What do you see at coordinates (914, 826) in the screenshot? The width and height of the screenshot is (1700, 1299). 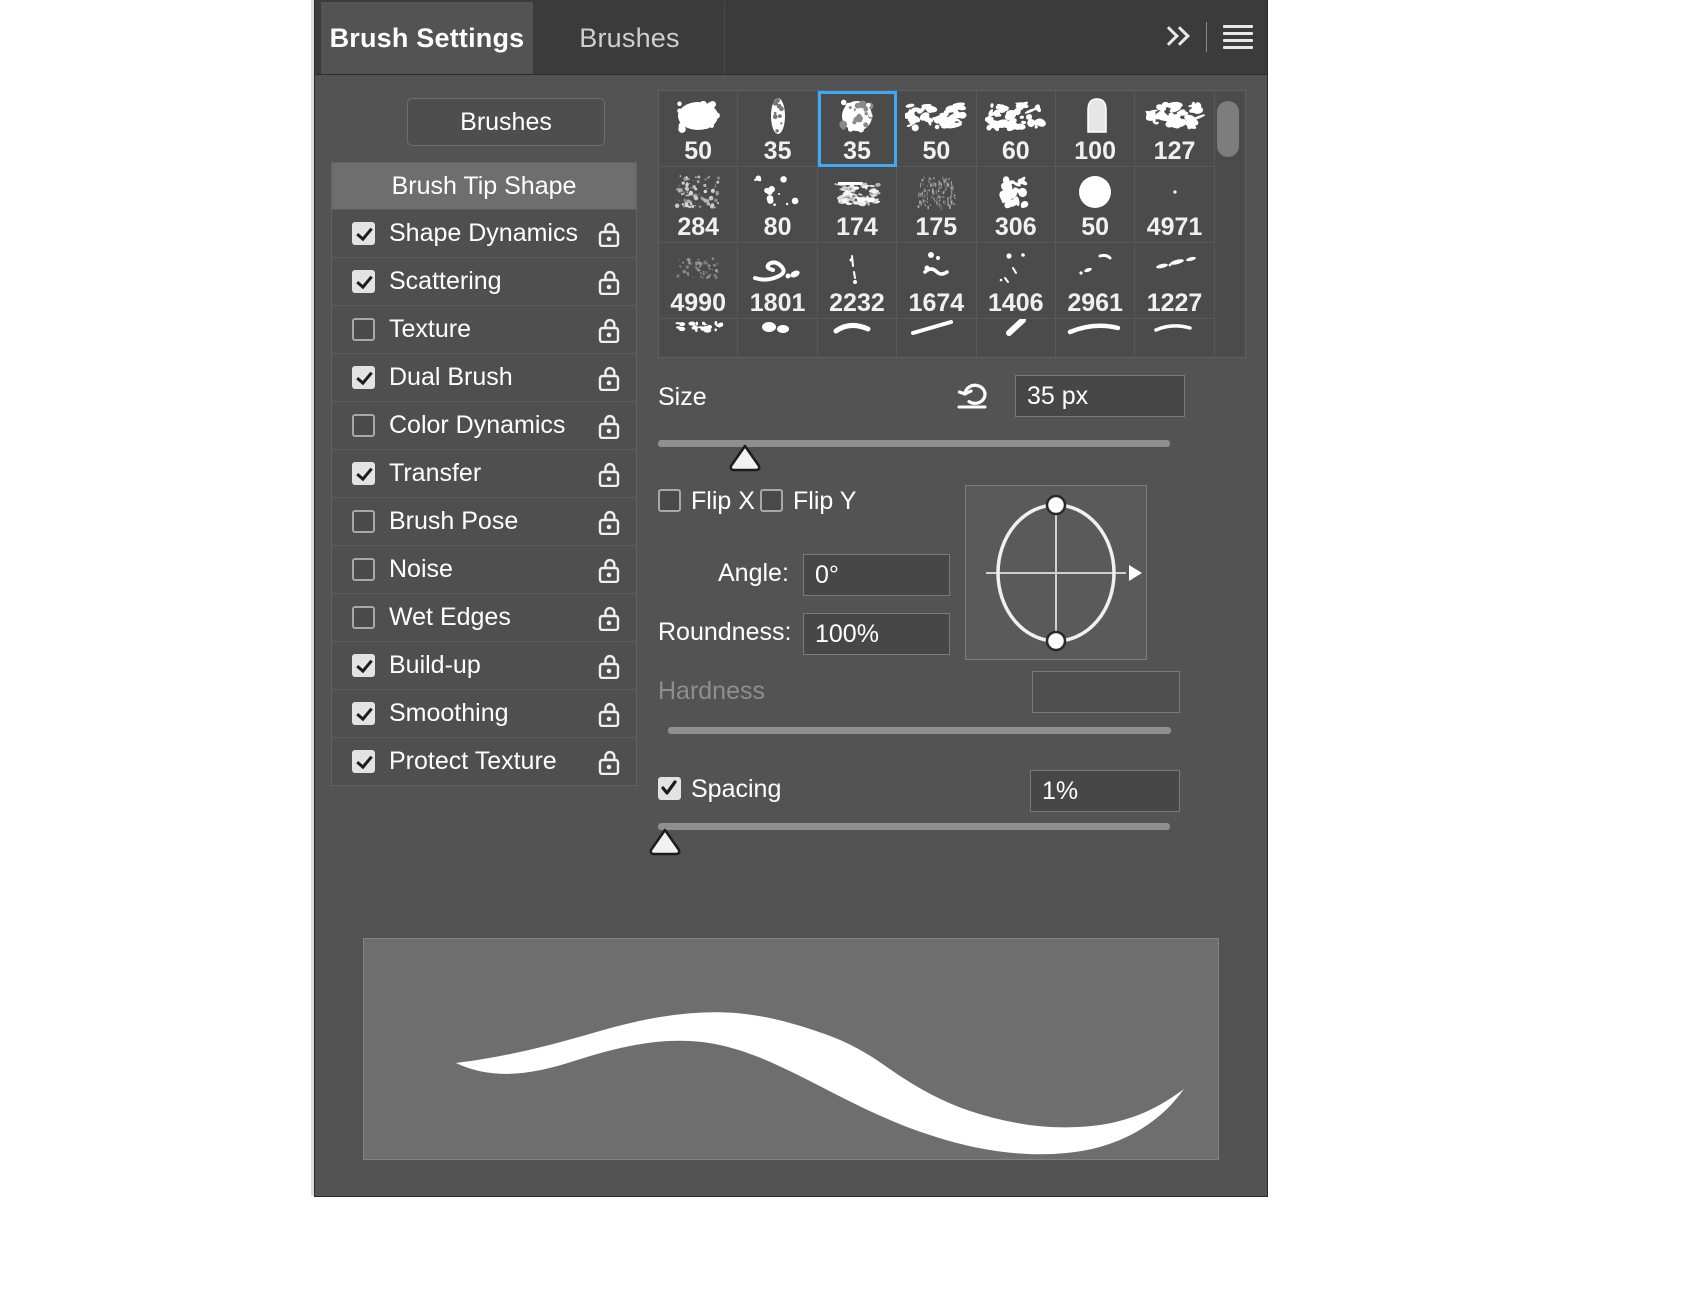 I see `spacing-slider-track` at bounding box center [914, 826].